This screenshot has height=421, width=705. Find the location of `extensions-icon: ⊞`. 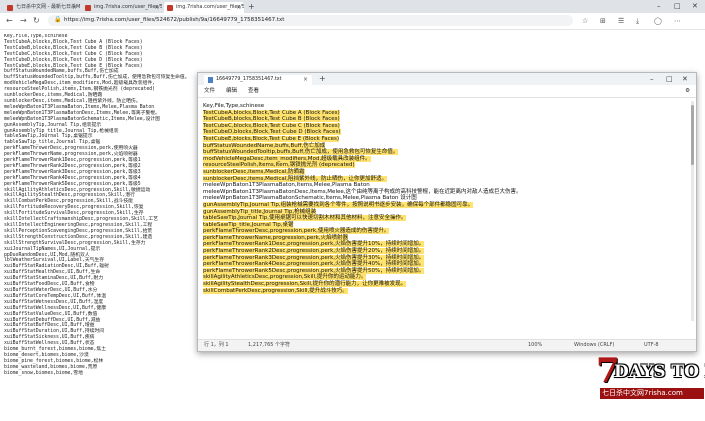

extensions-icon: ⊞ is located at coordinates (603, 21).